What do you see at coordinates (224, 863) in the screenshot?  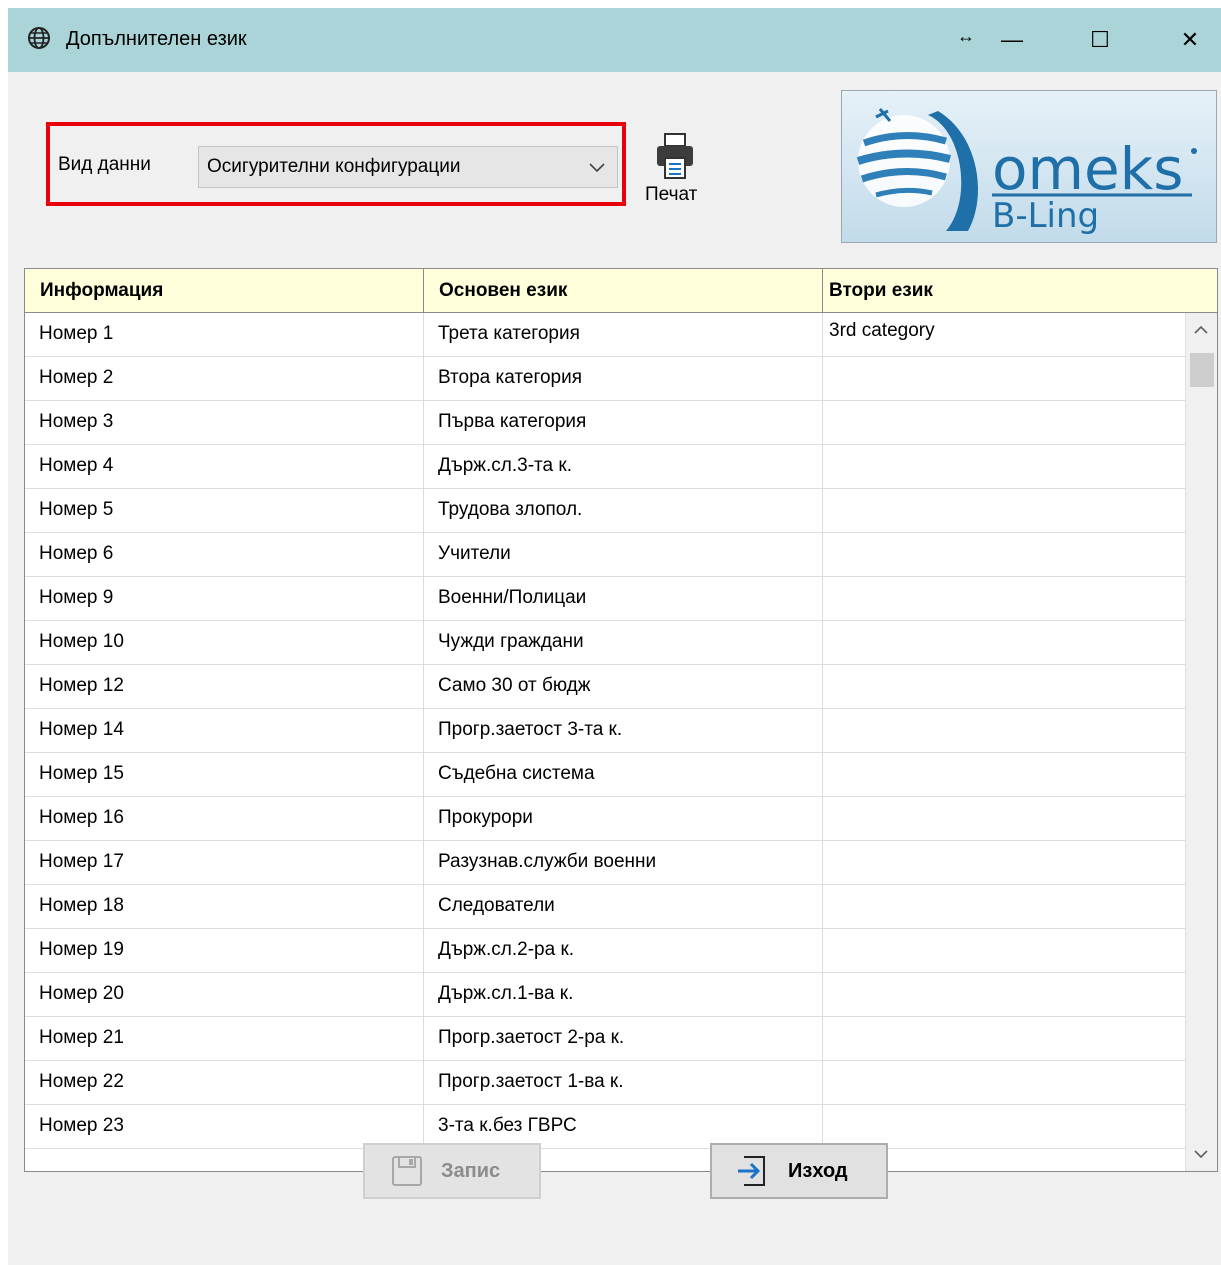 I see `info-cell: Номер 17` at bounding box center [224, 863].